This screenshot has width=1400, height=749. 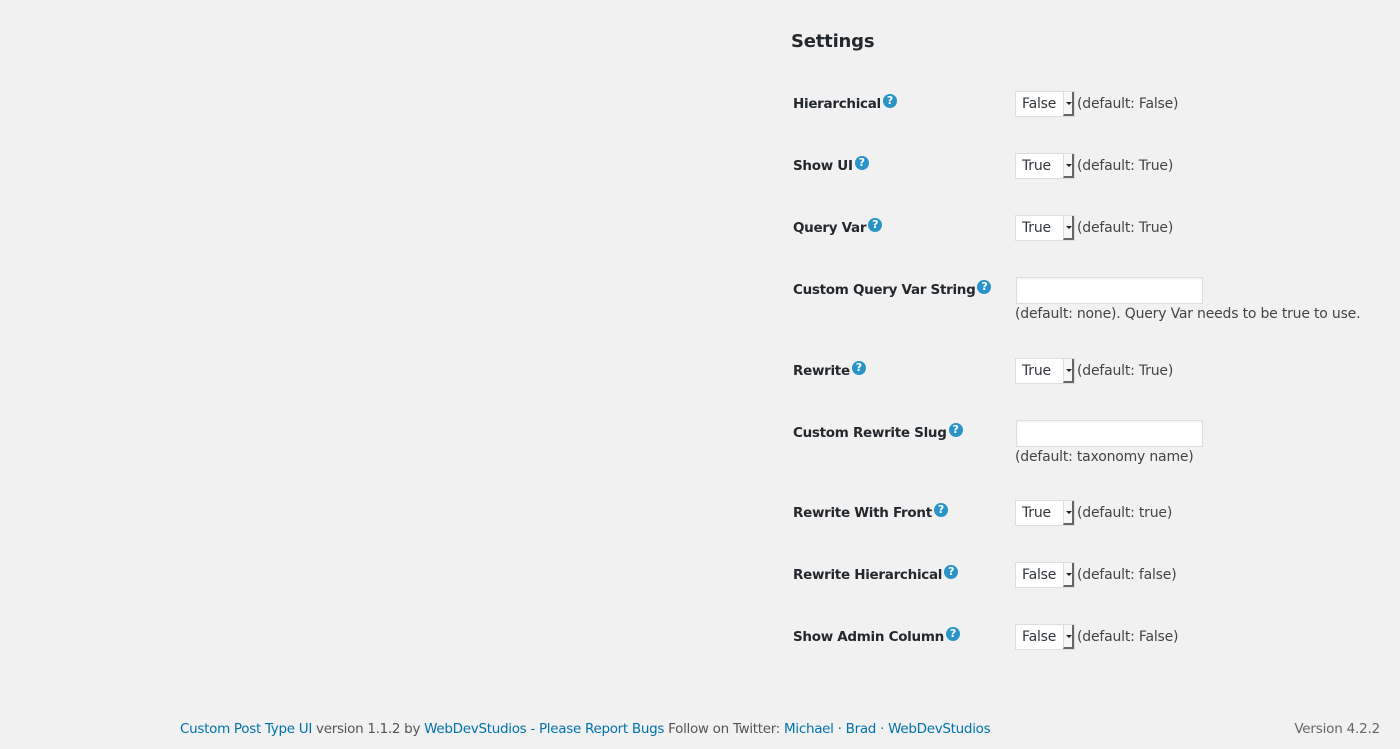 What do you see at coordinates (601, 729) in the screenshot?
I see `report-bugs-link: Please Report Bugs` at bounding box center [601, 729].